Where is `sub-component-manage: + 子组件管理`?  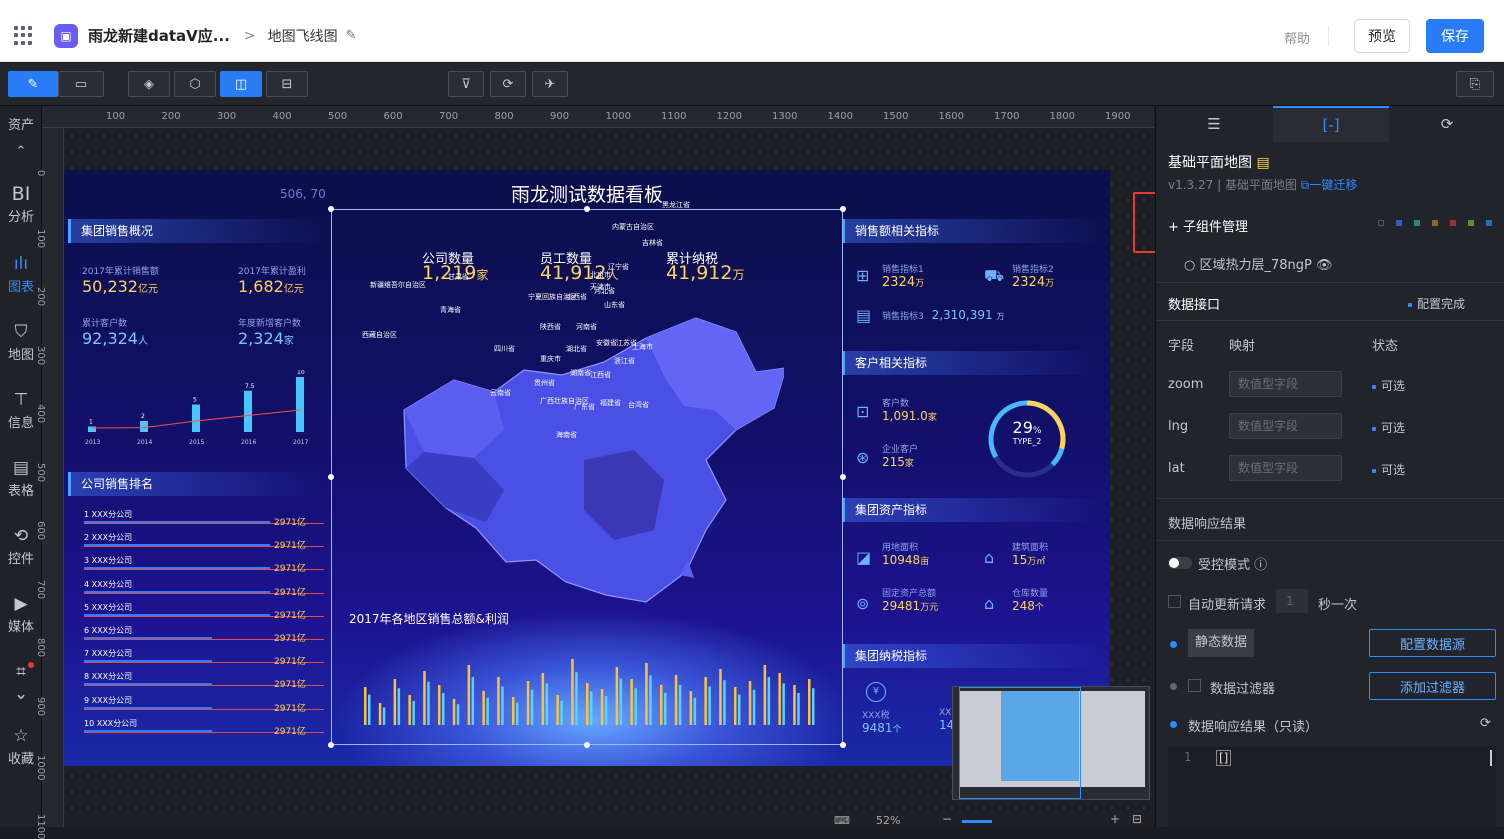
sub-component-manage: + 子组件管理 is located at coordinates (1208, 225).